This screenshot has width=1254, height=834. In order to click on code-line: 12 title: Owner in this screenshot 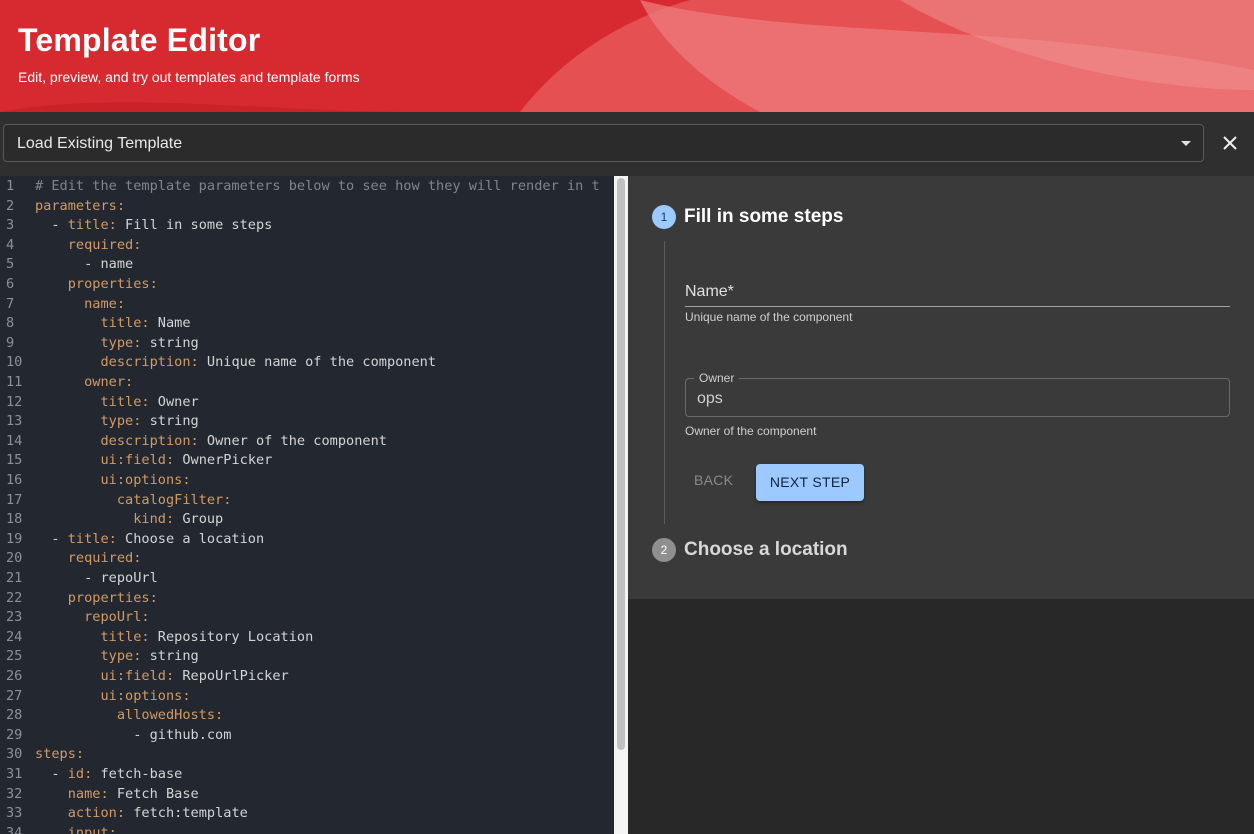, I will do `click(307, 404)`.